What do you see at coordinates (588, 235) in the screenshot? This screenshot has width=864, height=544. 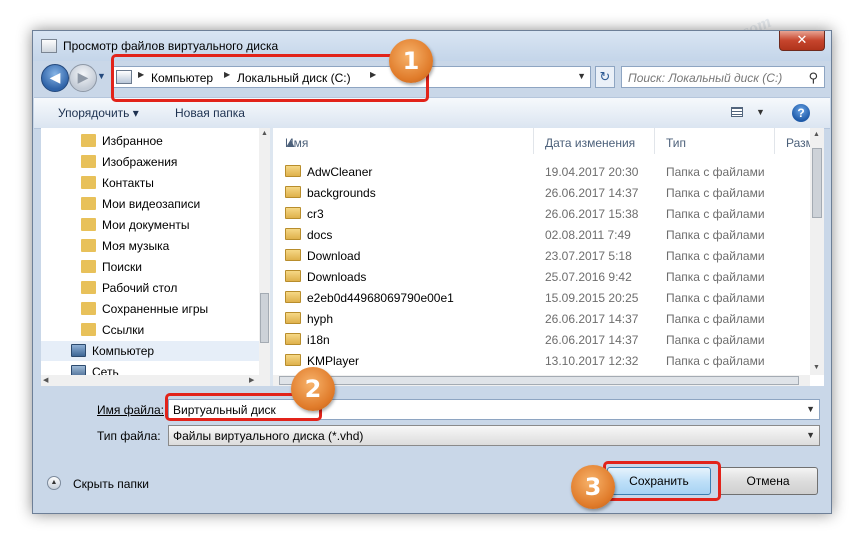 I see `file-date: 02.08.2011 7:49` at bounding box center [588, 235].